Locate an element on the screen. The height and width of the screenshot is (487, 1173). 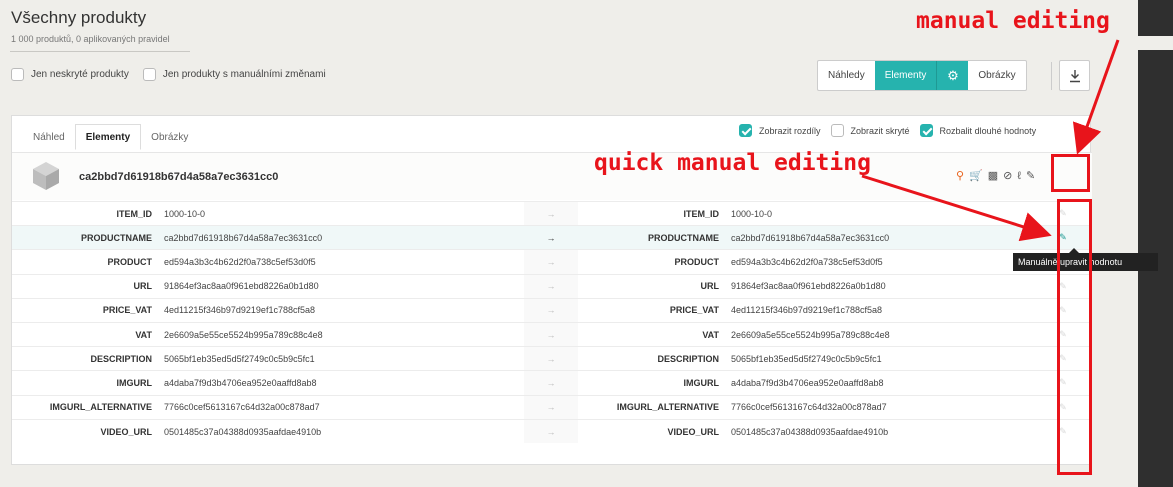
download-icon is located at coordinates (1074, 75).